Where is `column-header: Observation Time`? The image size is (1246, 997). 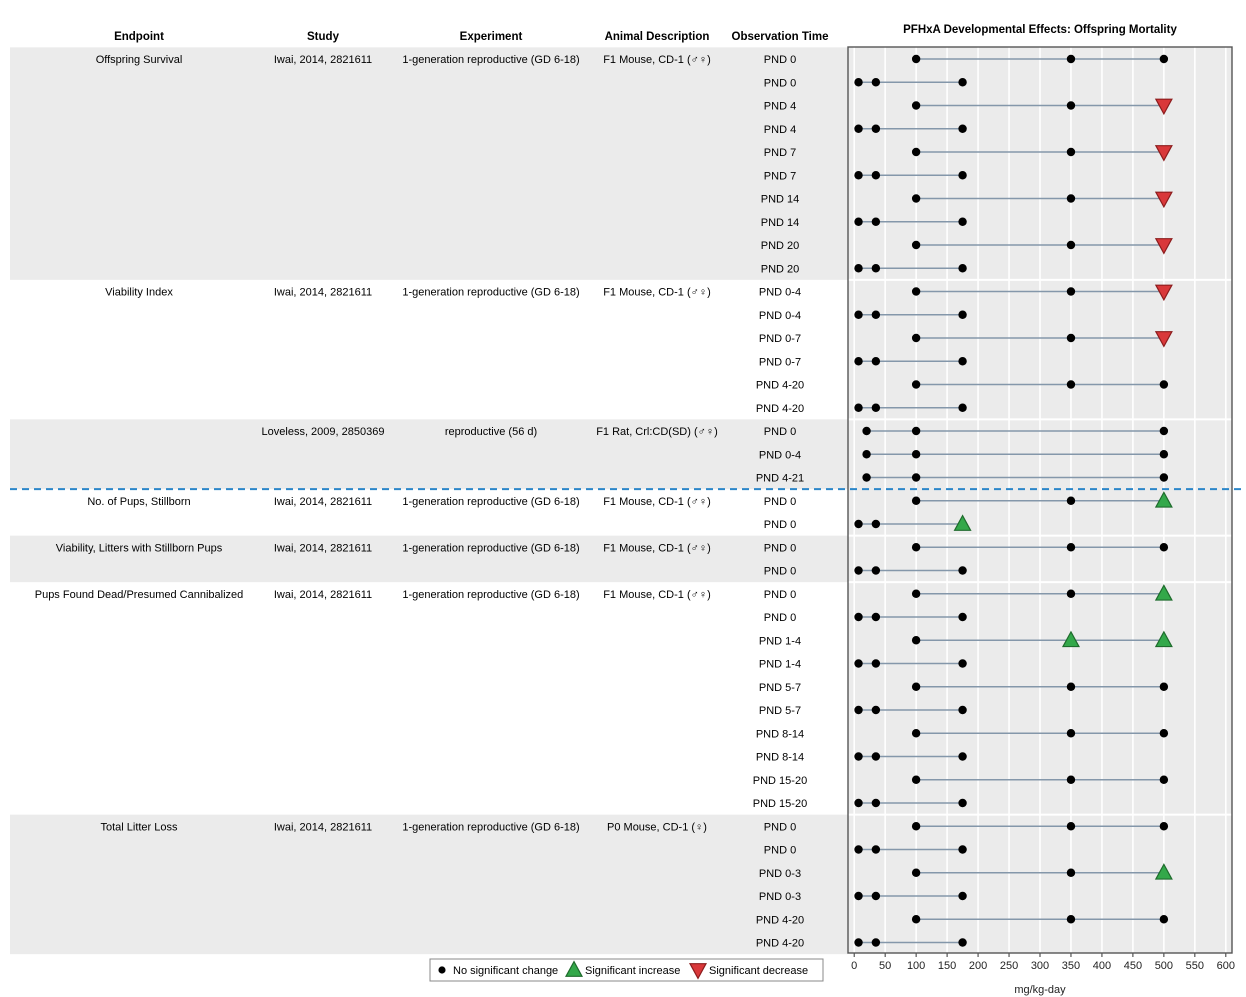
column-header: Observation Time is located at coordinates (780, 37).